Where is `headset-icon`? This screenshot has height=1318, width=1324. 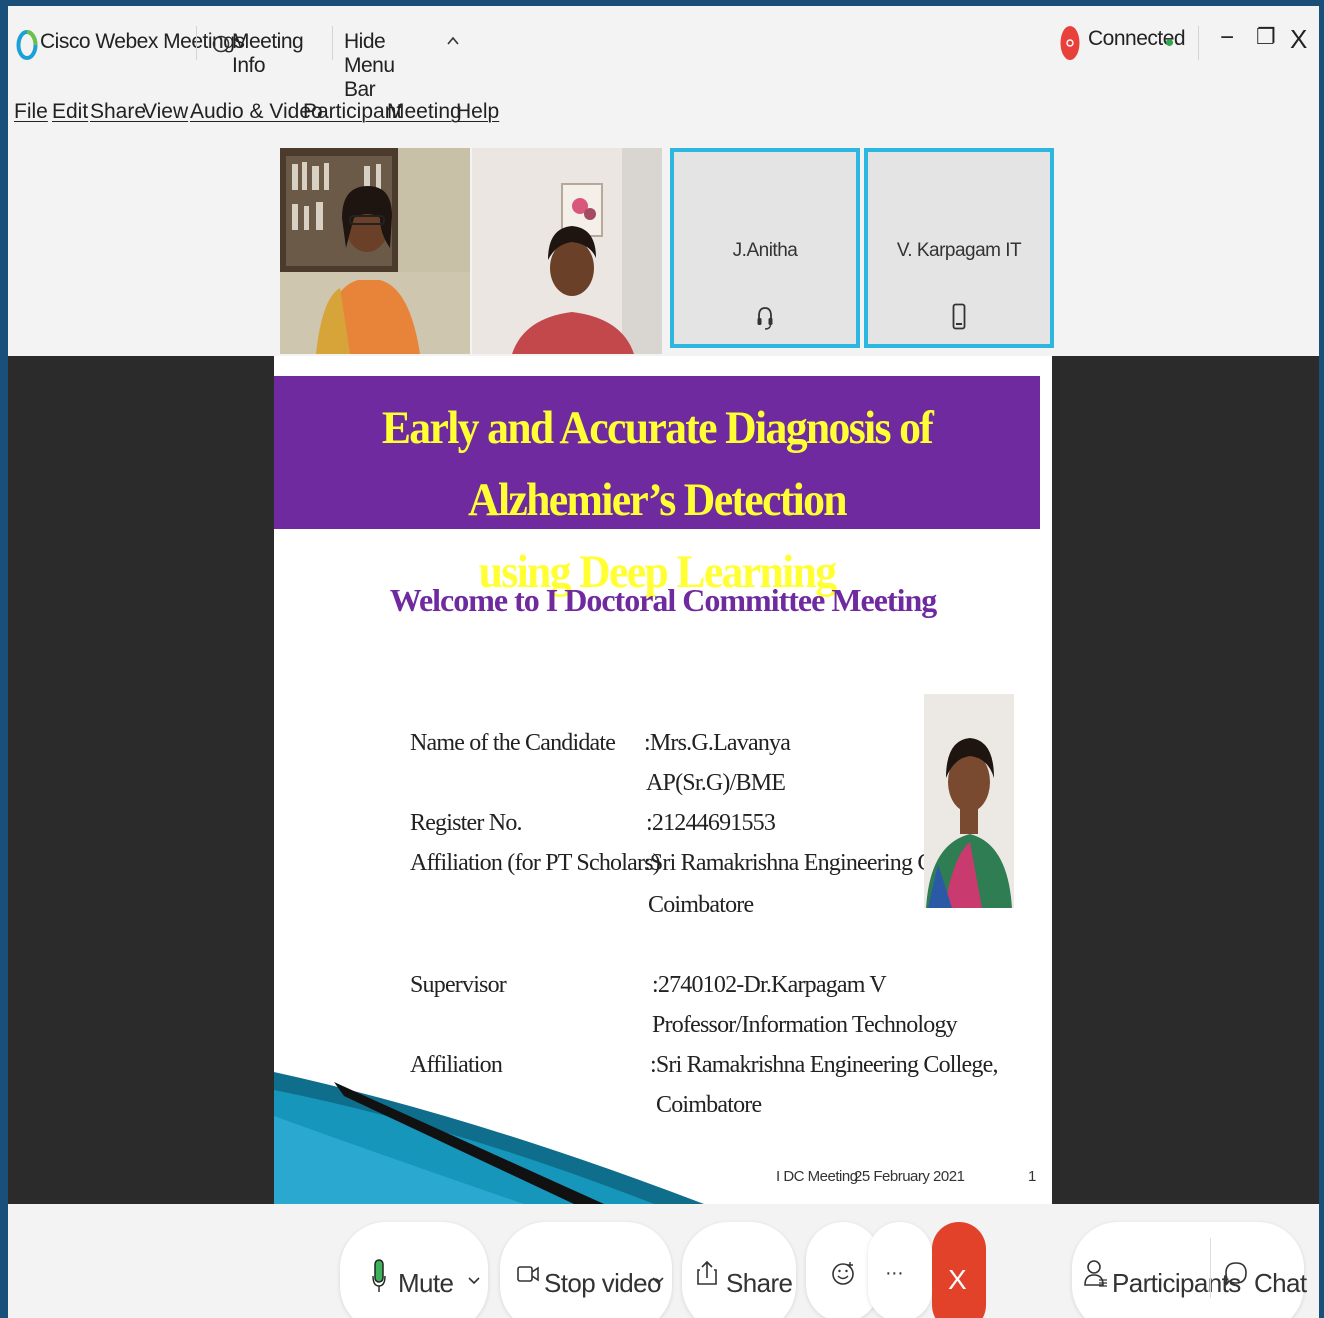
headset-icon is located at coordinates (765, 320).